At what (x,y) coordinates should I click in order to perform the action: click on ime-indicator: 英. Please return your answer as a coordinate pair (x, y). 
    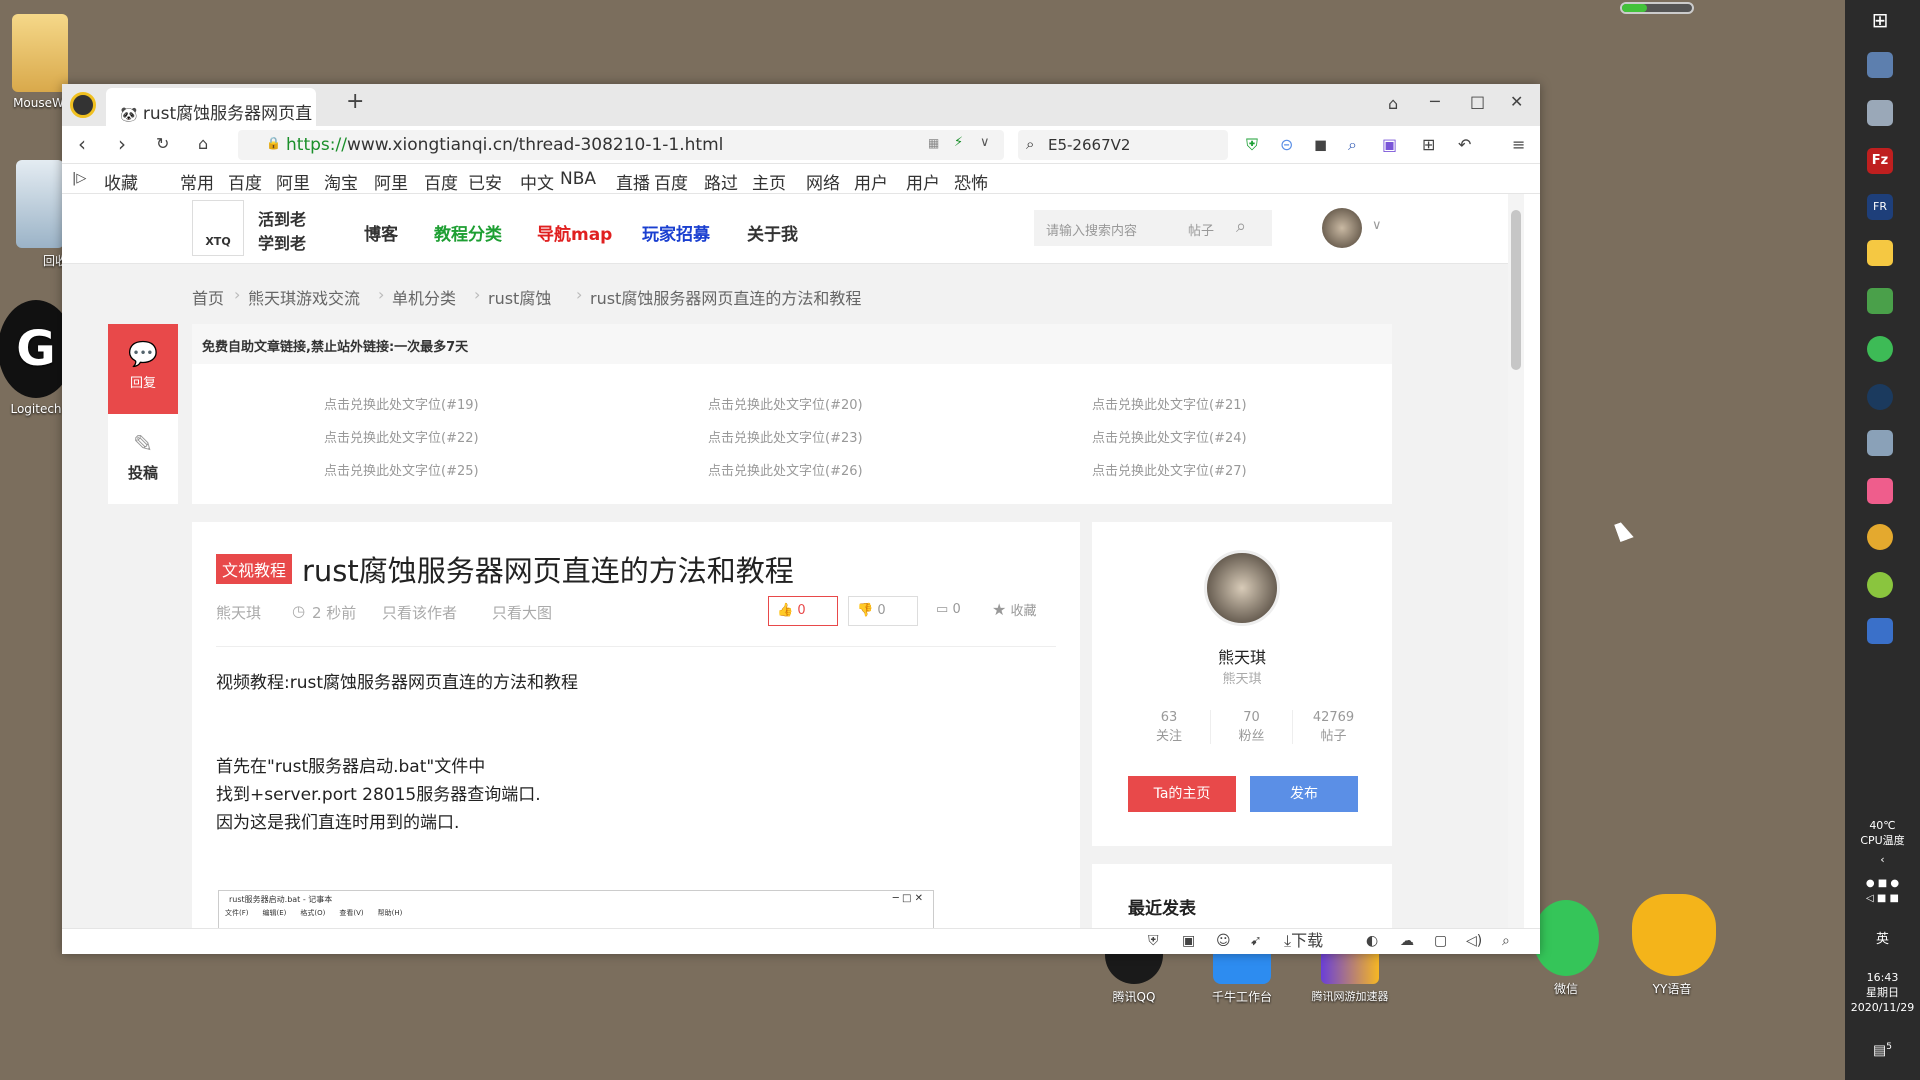
    Looking at the image, I should click on (1882, 939).